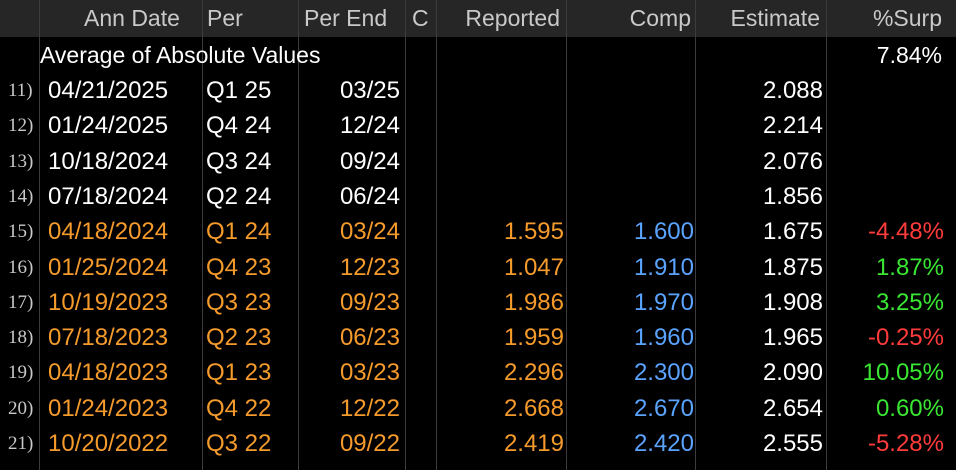 The width and height of the screenshot is (956, 470). What do you see at coordinates (369, 90) in the screenshot?
I see `period-end-cell: 03/25` at bounding box center [369, 90].